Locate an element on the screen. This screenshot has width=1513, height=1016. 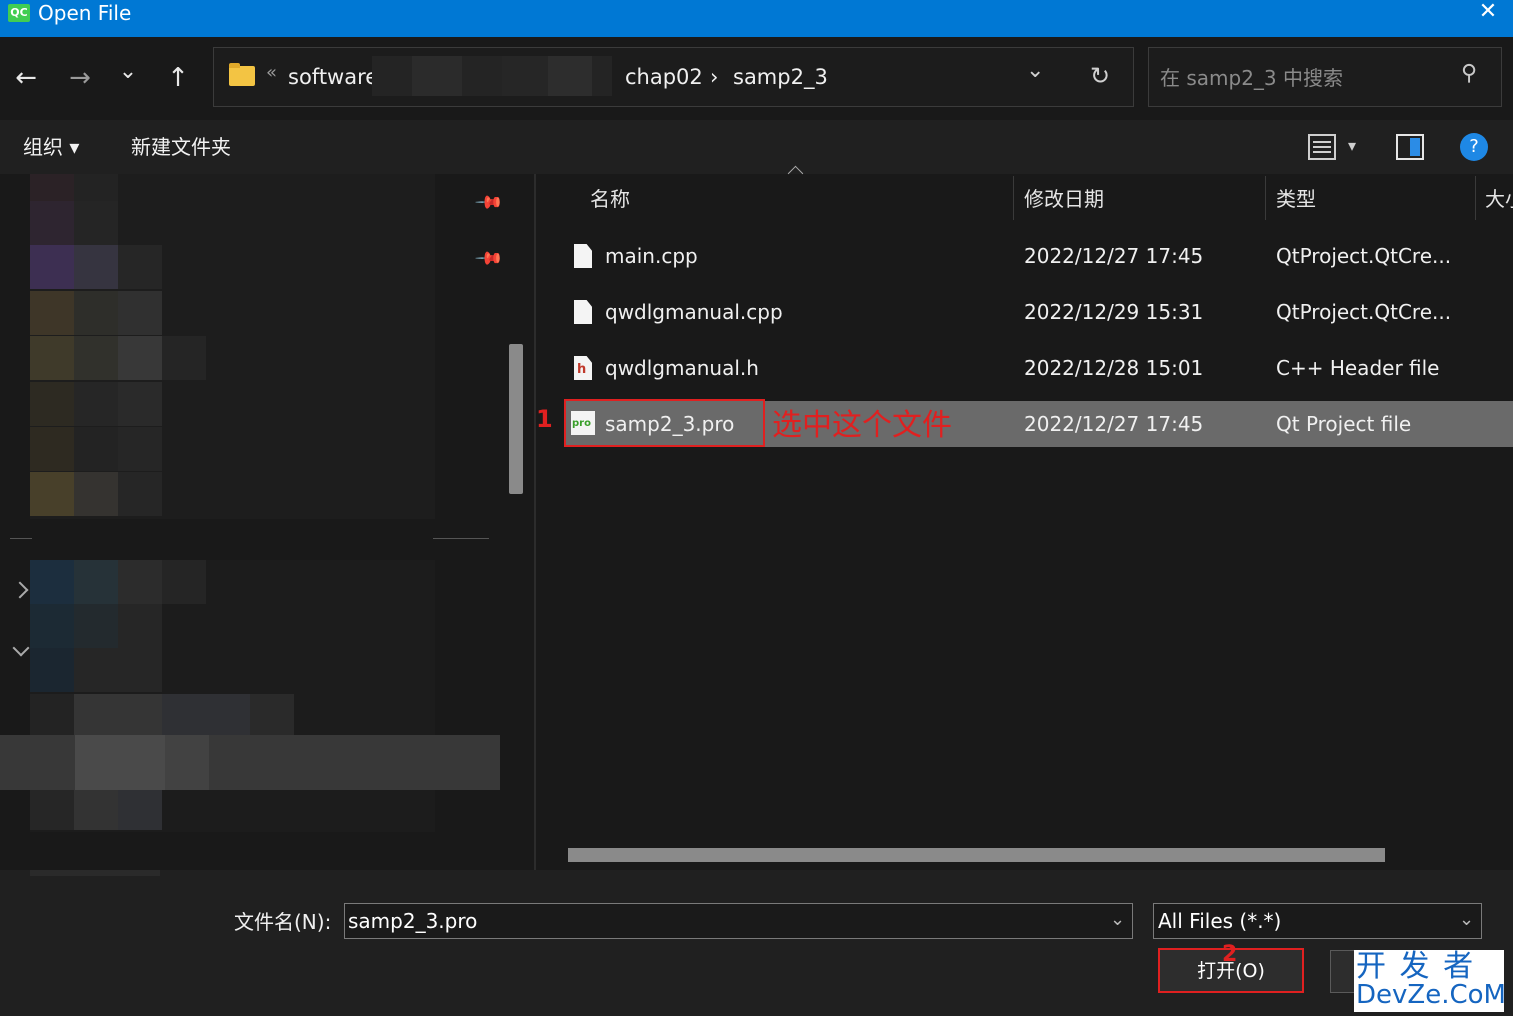
file-type-filter-value: All Files (*.*) is located at coordinates (1220, 921).